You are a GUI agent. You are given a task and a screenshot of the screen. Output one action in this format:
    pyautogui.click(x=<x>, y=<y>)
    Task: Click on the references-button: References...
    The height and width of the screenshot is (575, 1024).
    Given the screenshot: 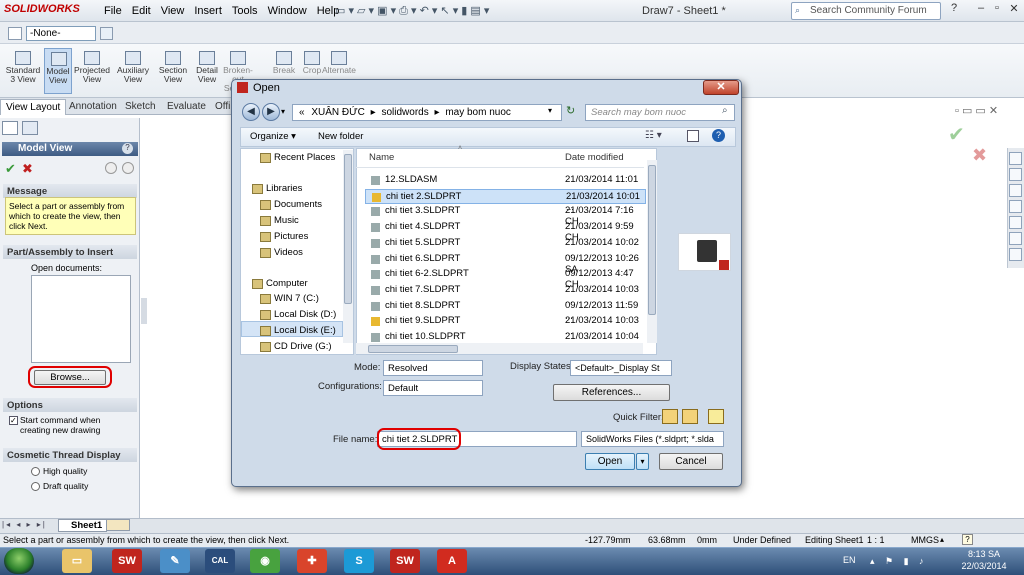 What is the action you would take?
    pyautogui.click(x=611, y=392)
    